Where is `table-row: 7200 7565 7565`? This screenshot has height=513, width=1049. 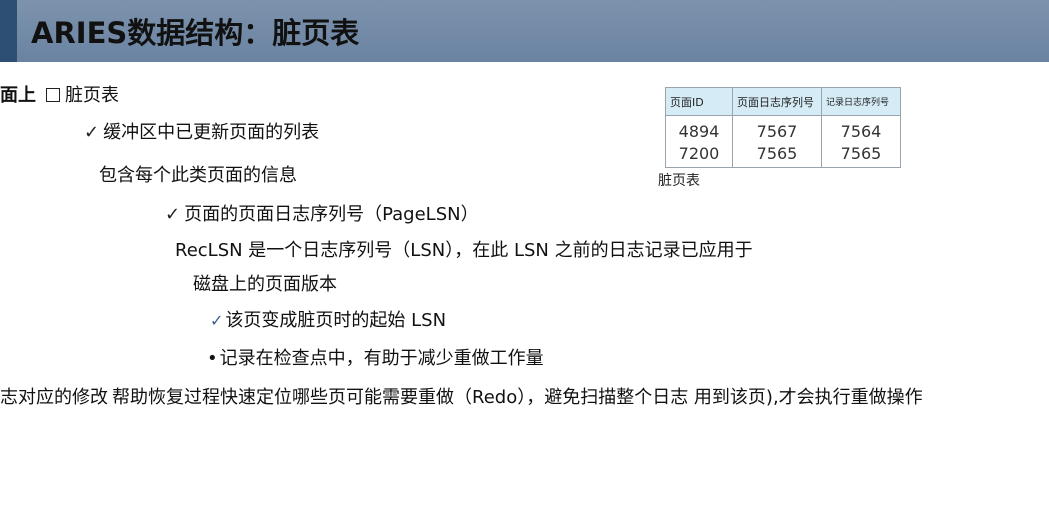 table-row: 7200 7565 7565 is located at coordinates (783, 155).